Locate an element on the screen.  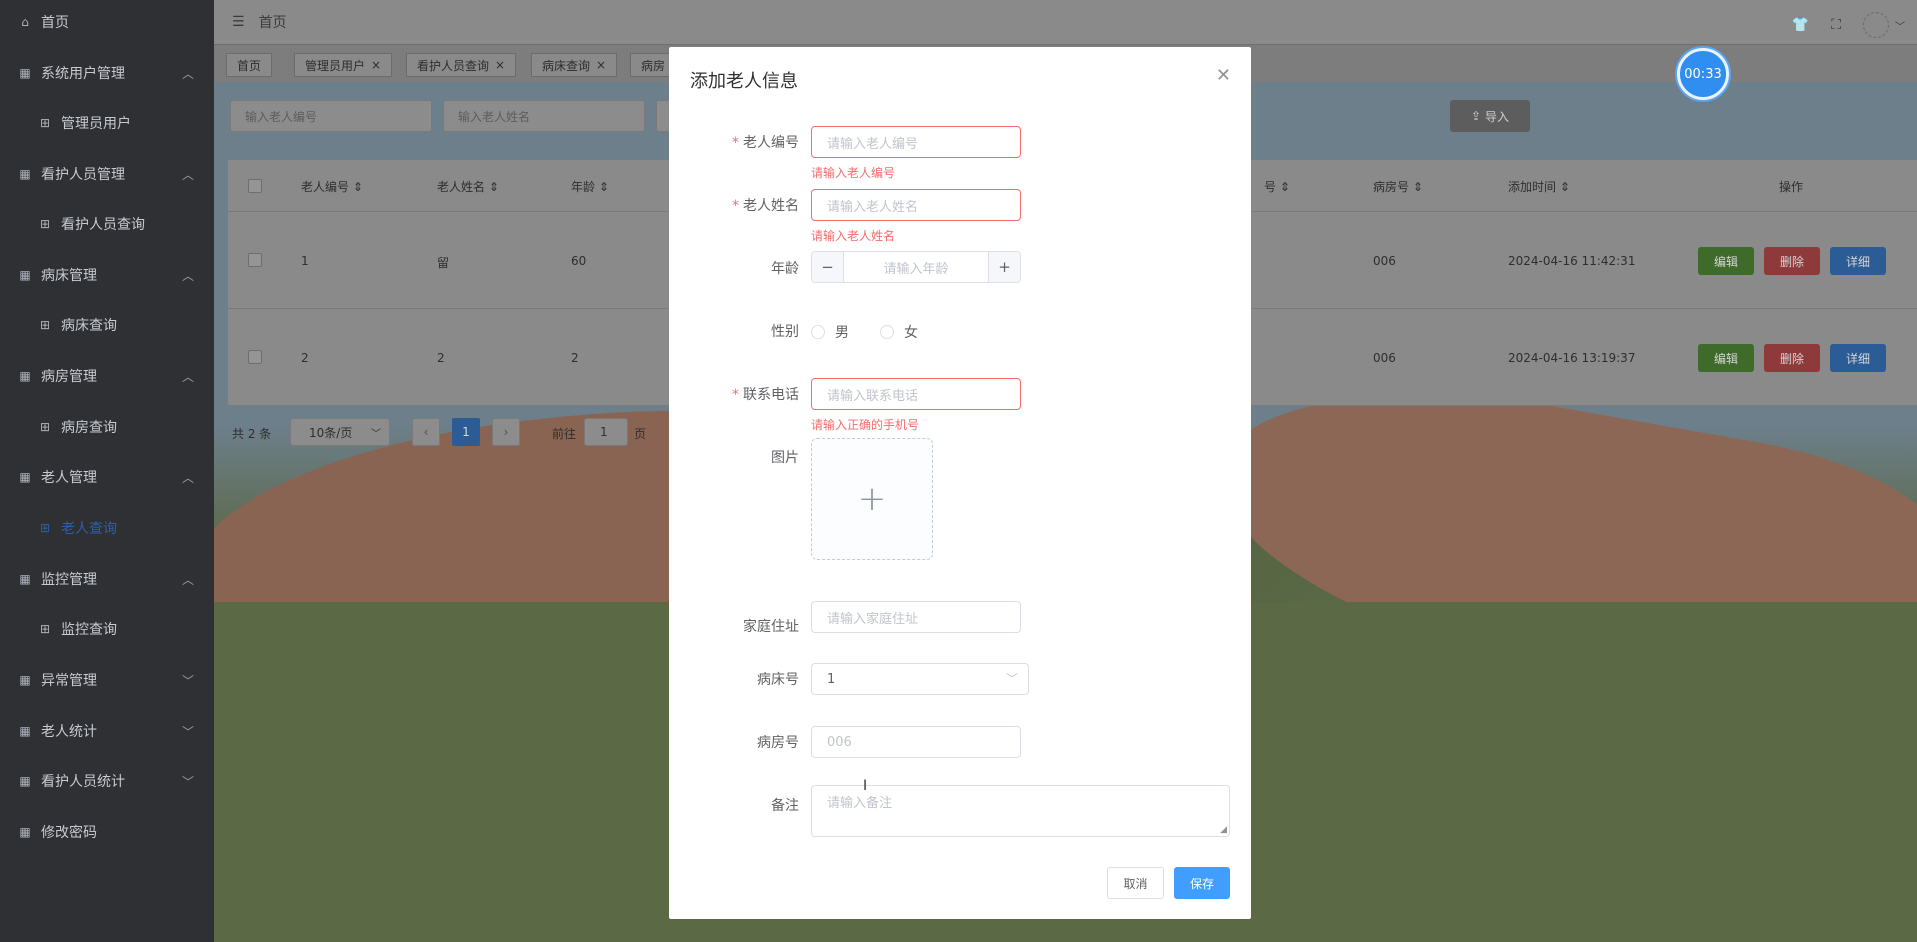
cell-room-no: 006 is located at coordinates (1384, 261).